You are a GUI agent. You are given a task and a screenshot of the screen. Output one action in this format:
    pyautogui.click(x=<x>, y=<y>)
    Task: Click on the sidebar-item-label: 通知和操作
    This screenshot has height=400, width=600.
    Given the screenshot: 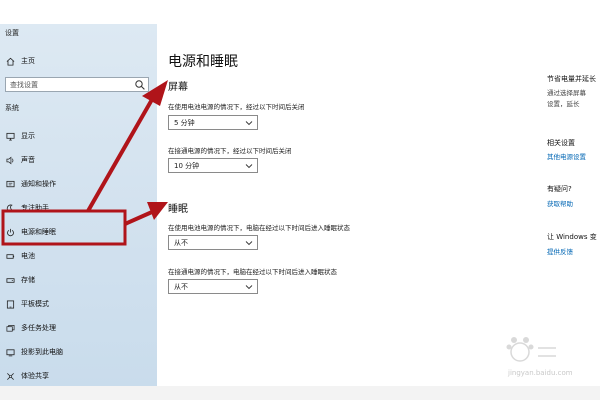 What is the action you would take?
    pyautogui.click(x=38, y=184)
    